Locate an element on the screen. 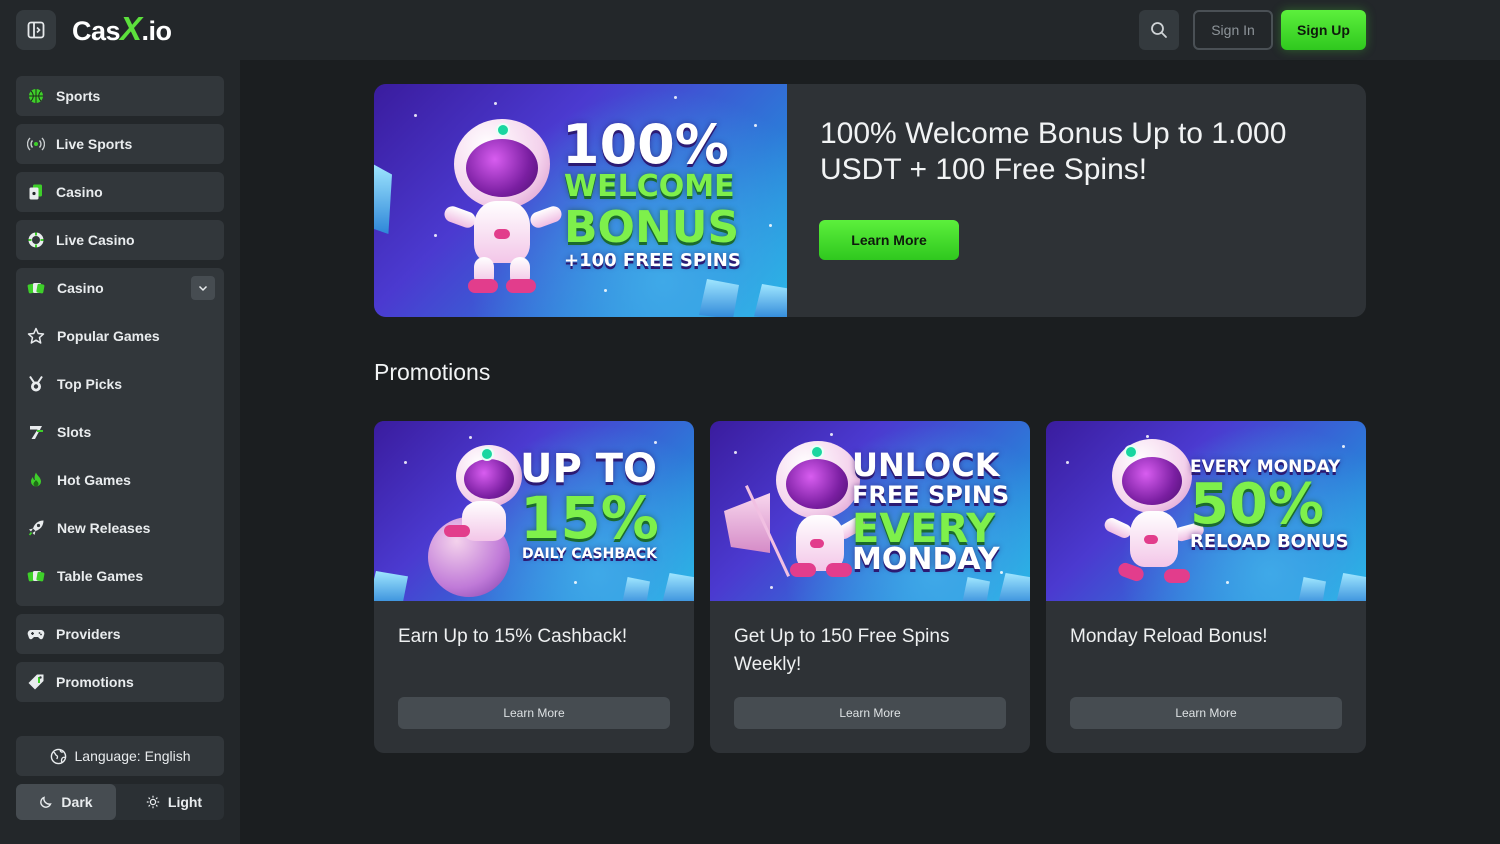 The image size is (1500, 844). search-button is located at coordinates (1159, 30).